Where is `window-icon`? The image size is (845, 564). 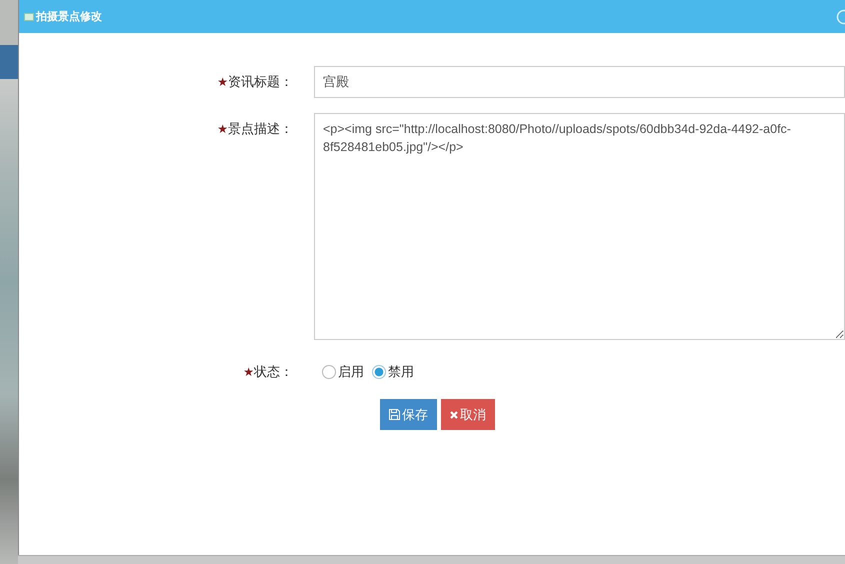 window-icon is located at coordinates (29, 16).